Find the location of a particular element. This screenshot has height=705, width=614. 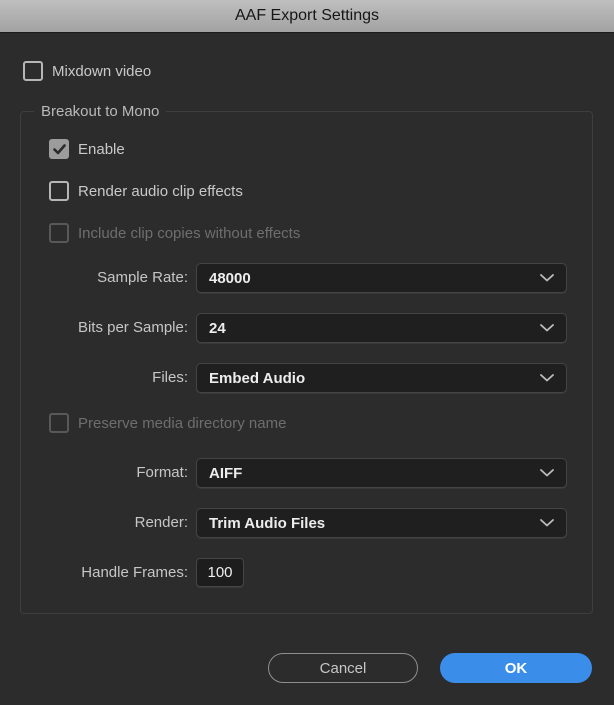

preserve-media-directory-label: Preserve media directory name is located at coordinates (182, 423).